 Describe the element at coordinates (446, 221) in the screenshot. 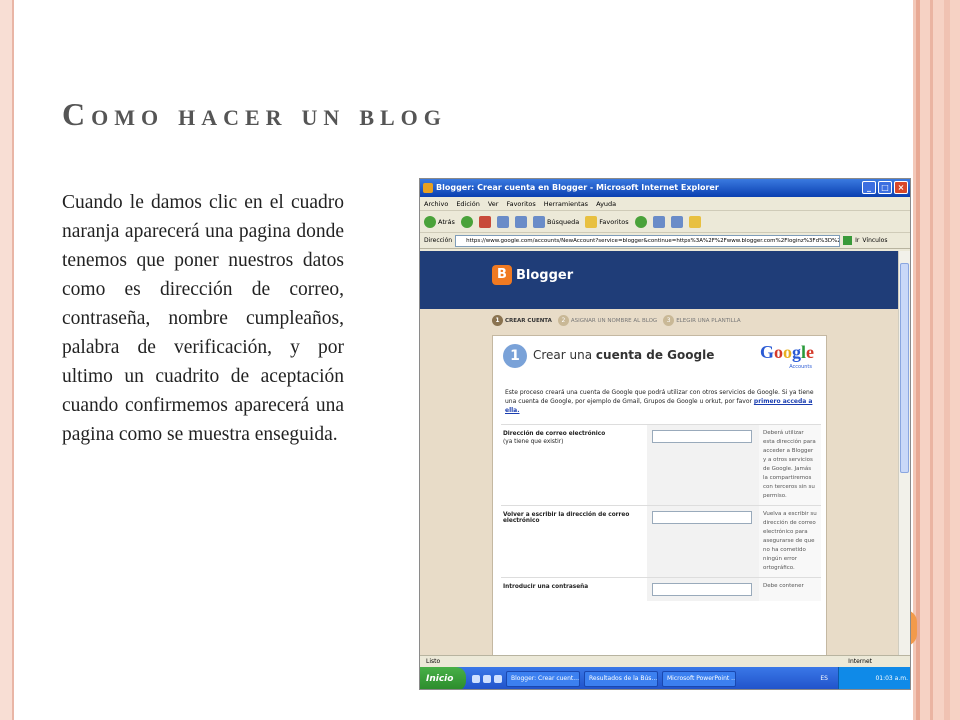

I see `back-label: Atrás` at that location.